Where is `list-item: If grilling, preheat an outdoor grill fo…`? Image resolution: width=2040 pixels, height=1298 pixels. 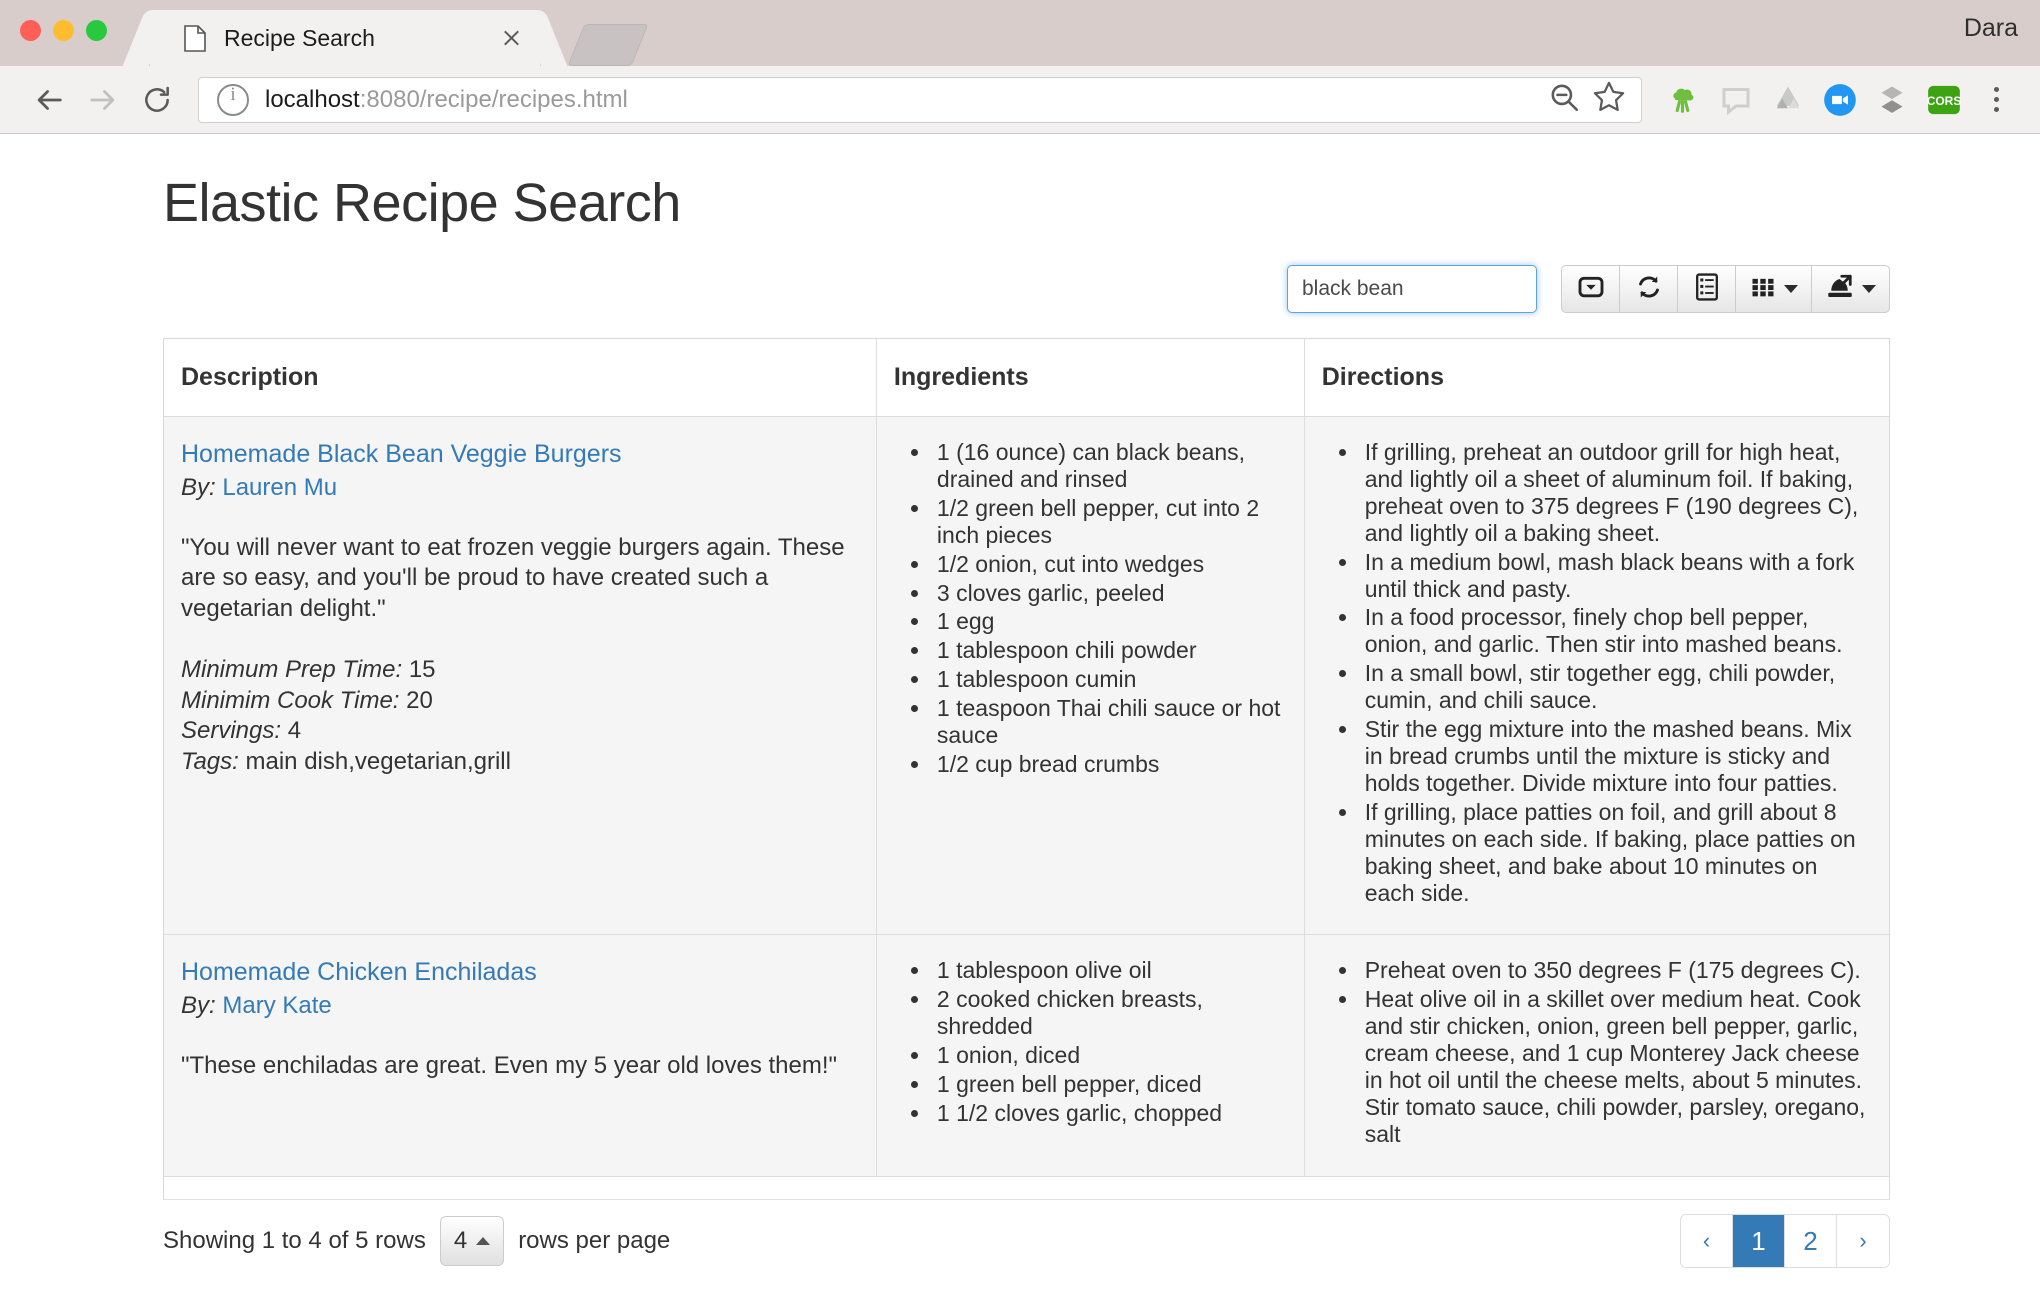
list-item: If grilling, preheat an outdoor grill fo… is located at coordinates (1614, 493).